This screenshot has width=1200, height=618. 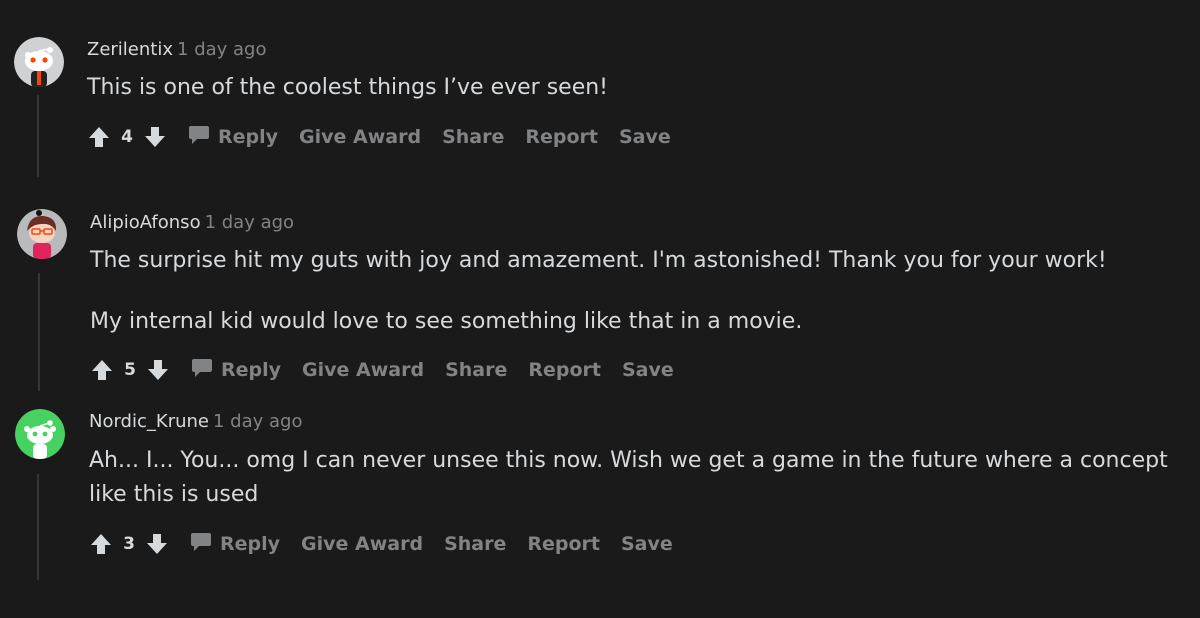 I want to click on comment-actions: 3 Reply Give Award Share Report Save, so click(x=381, y=544).